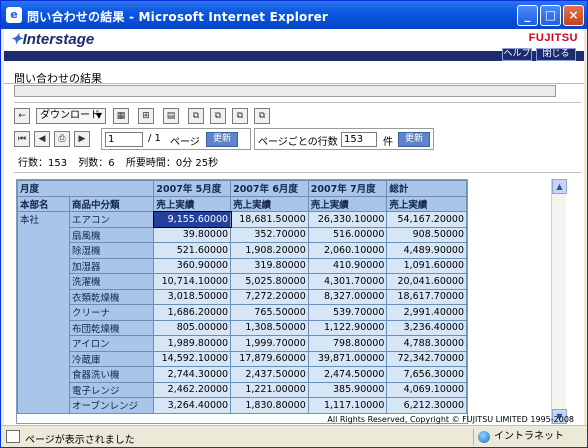 This screenshot has width=588, height=448. I want to click on value-cell: 3,018.50000, so click(192, 296).